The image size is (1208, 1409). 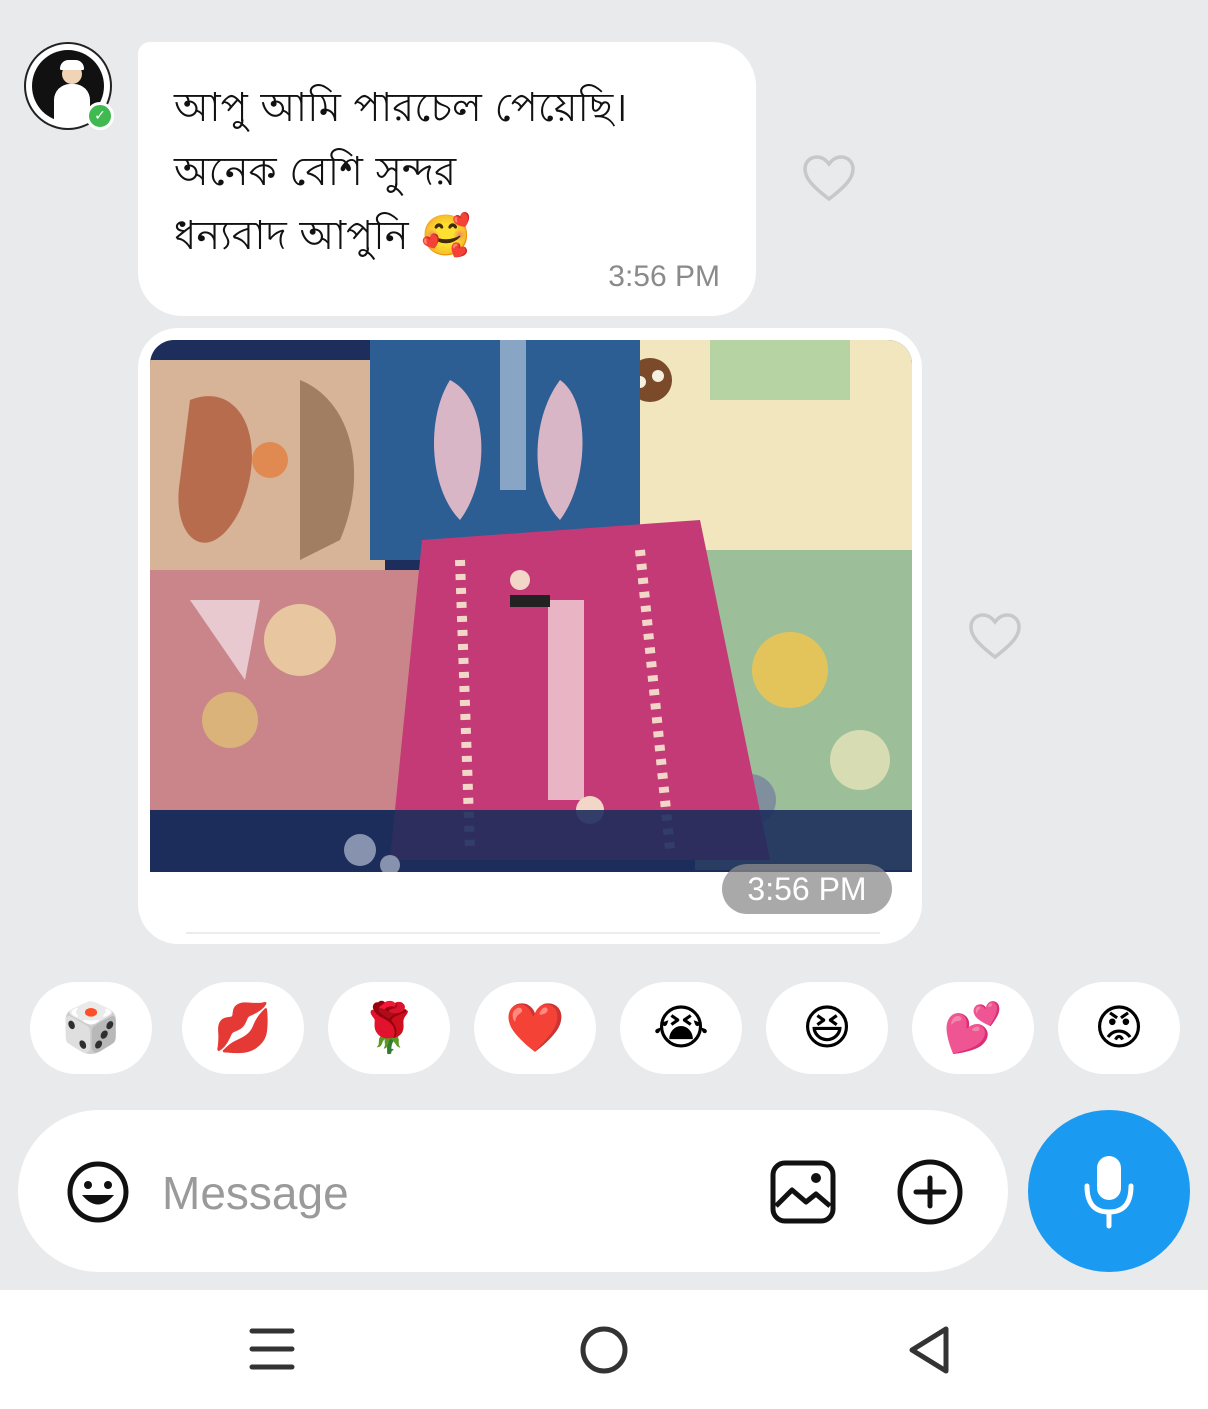 I want to click on message-timestamp: 3:56 PM, so click(x=664, y=276).